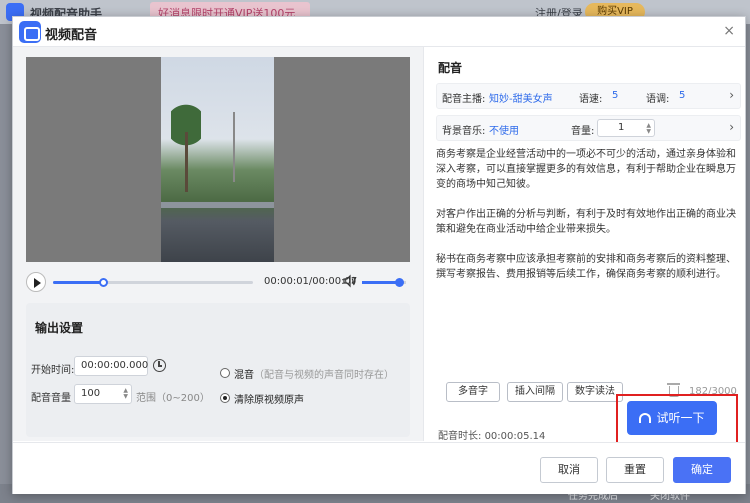  I want to click on dub-volume-input: 100 ▲ ▼, so click(103, 394).